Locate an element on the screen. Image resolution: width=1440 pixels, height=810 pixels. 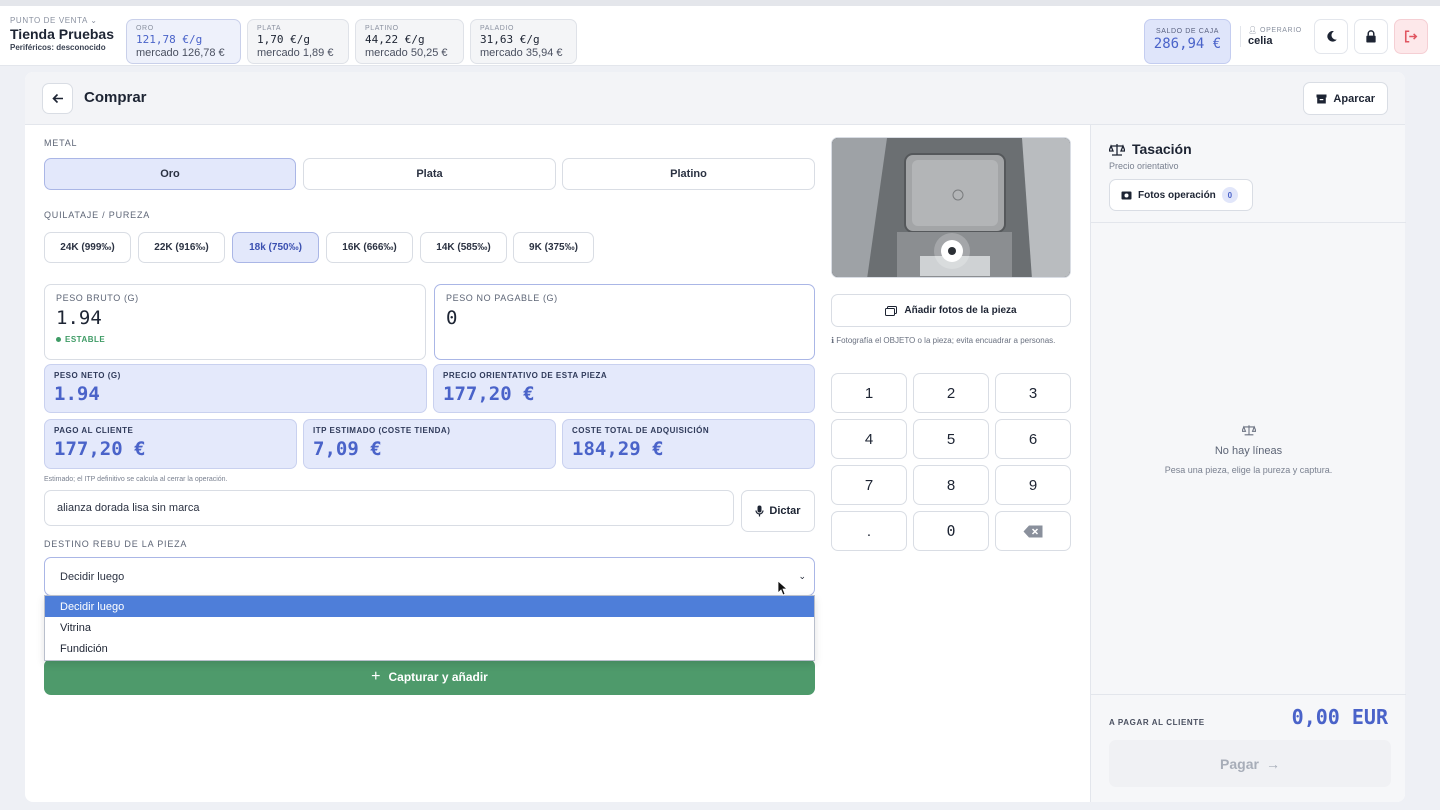
total-cost-value: 184,29 € is located at coordinates (618, 449).